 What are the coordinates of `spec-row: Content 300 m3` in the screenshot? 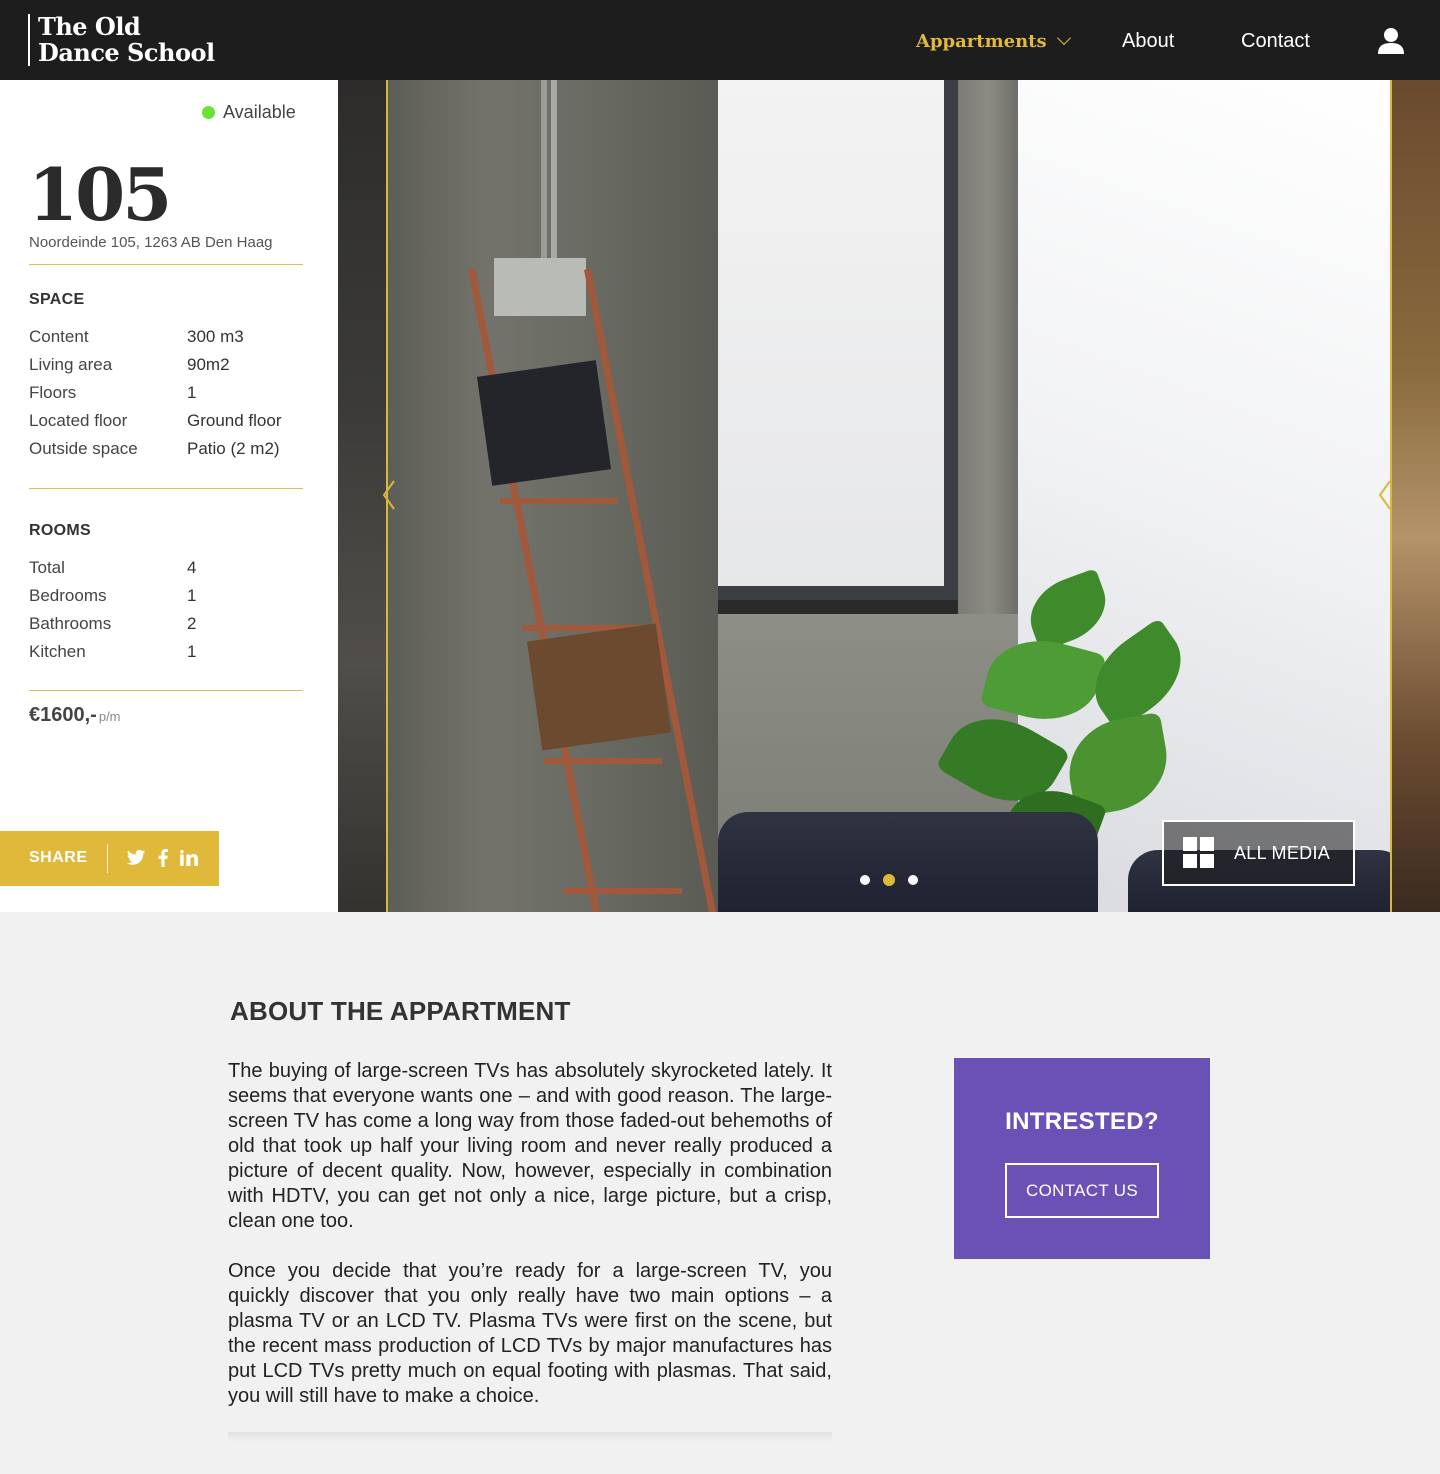 It's located at (169, 339).